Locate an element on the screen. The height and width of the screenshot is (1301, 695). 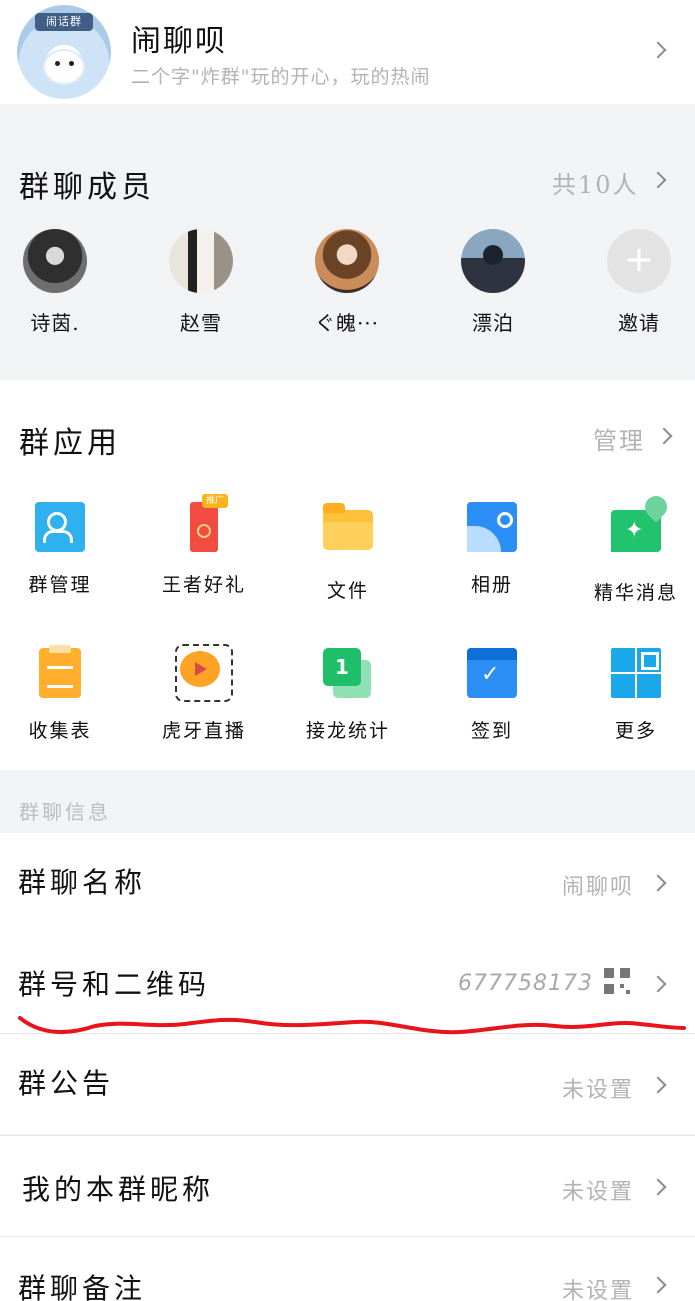
row-group-name: 群聊名称 闹聊呗 is located at coordinates (347, 883).